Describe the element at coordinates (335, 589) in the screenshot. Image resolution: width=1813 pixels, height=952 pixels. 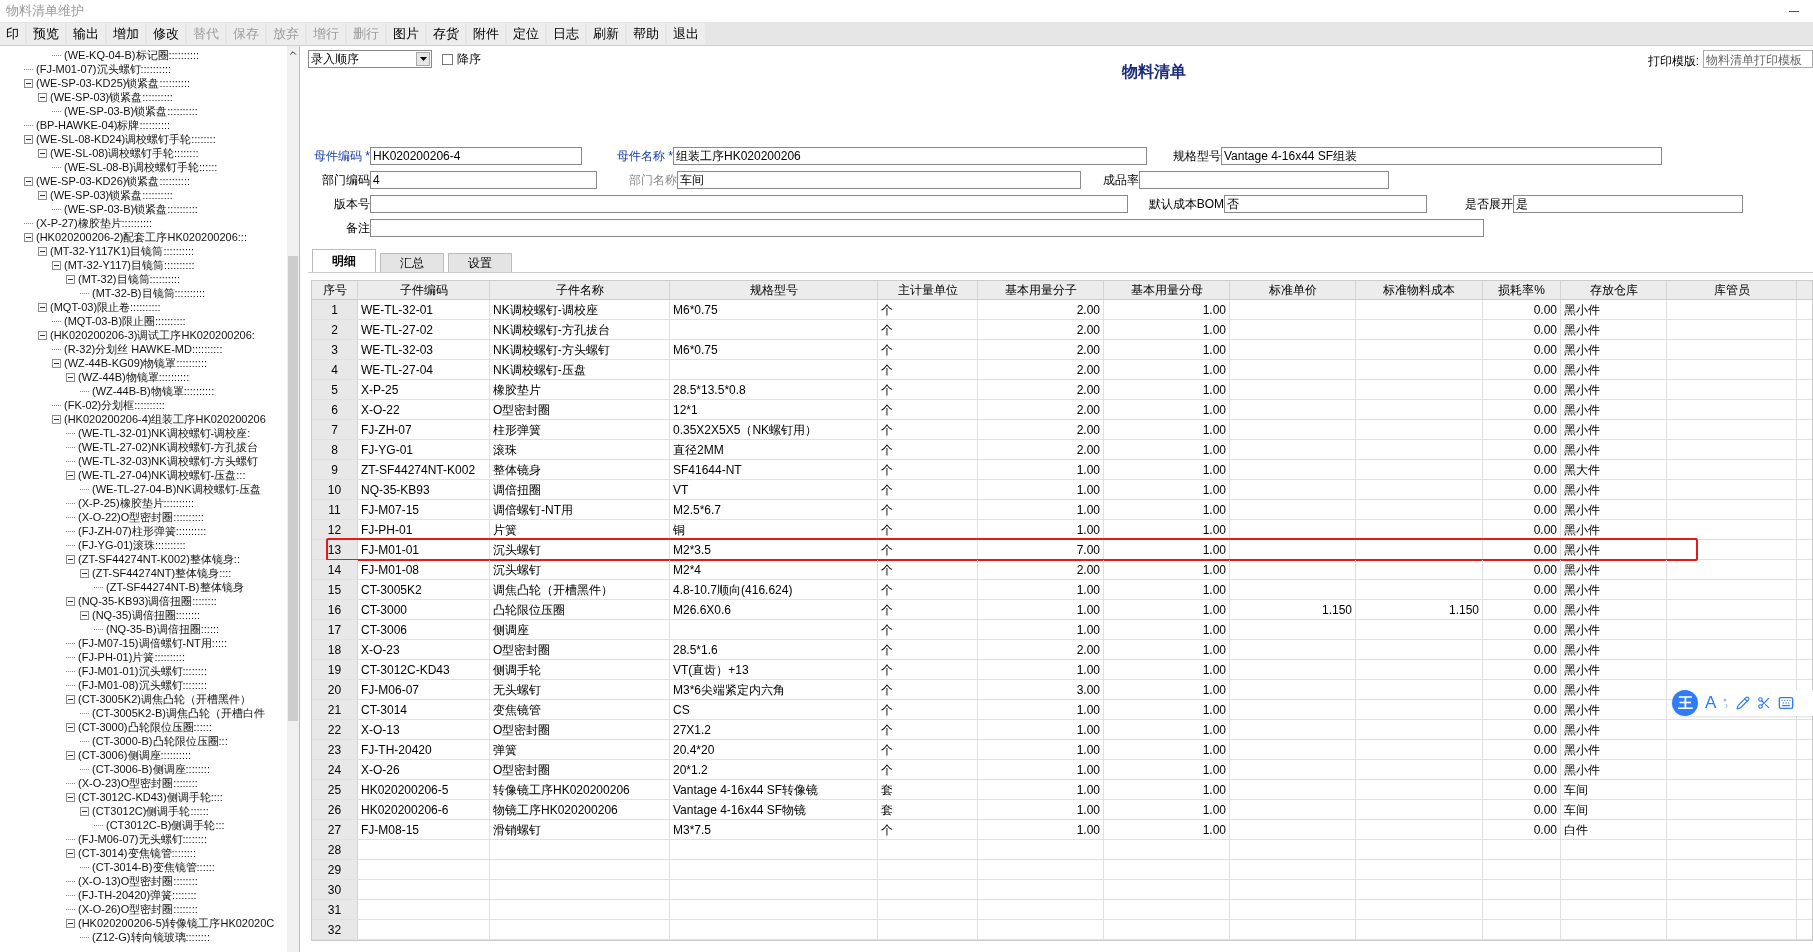
I see `row-number: 15` at that location.